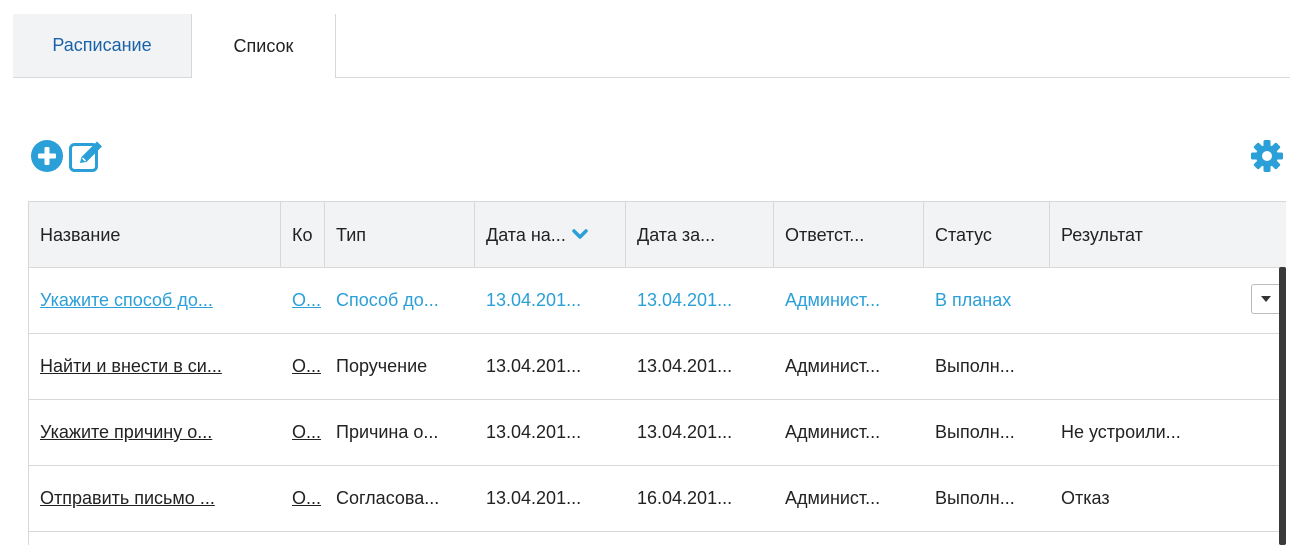 The image size is (1290, 545). I want to click on row-menu-button, so click(1266, 299).